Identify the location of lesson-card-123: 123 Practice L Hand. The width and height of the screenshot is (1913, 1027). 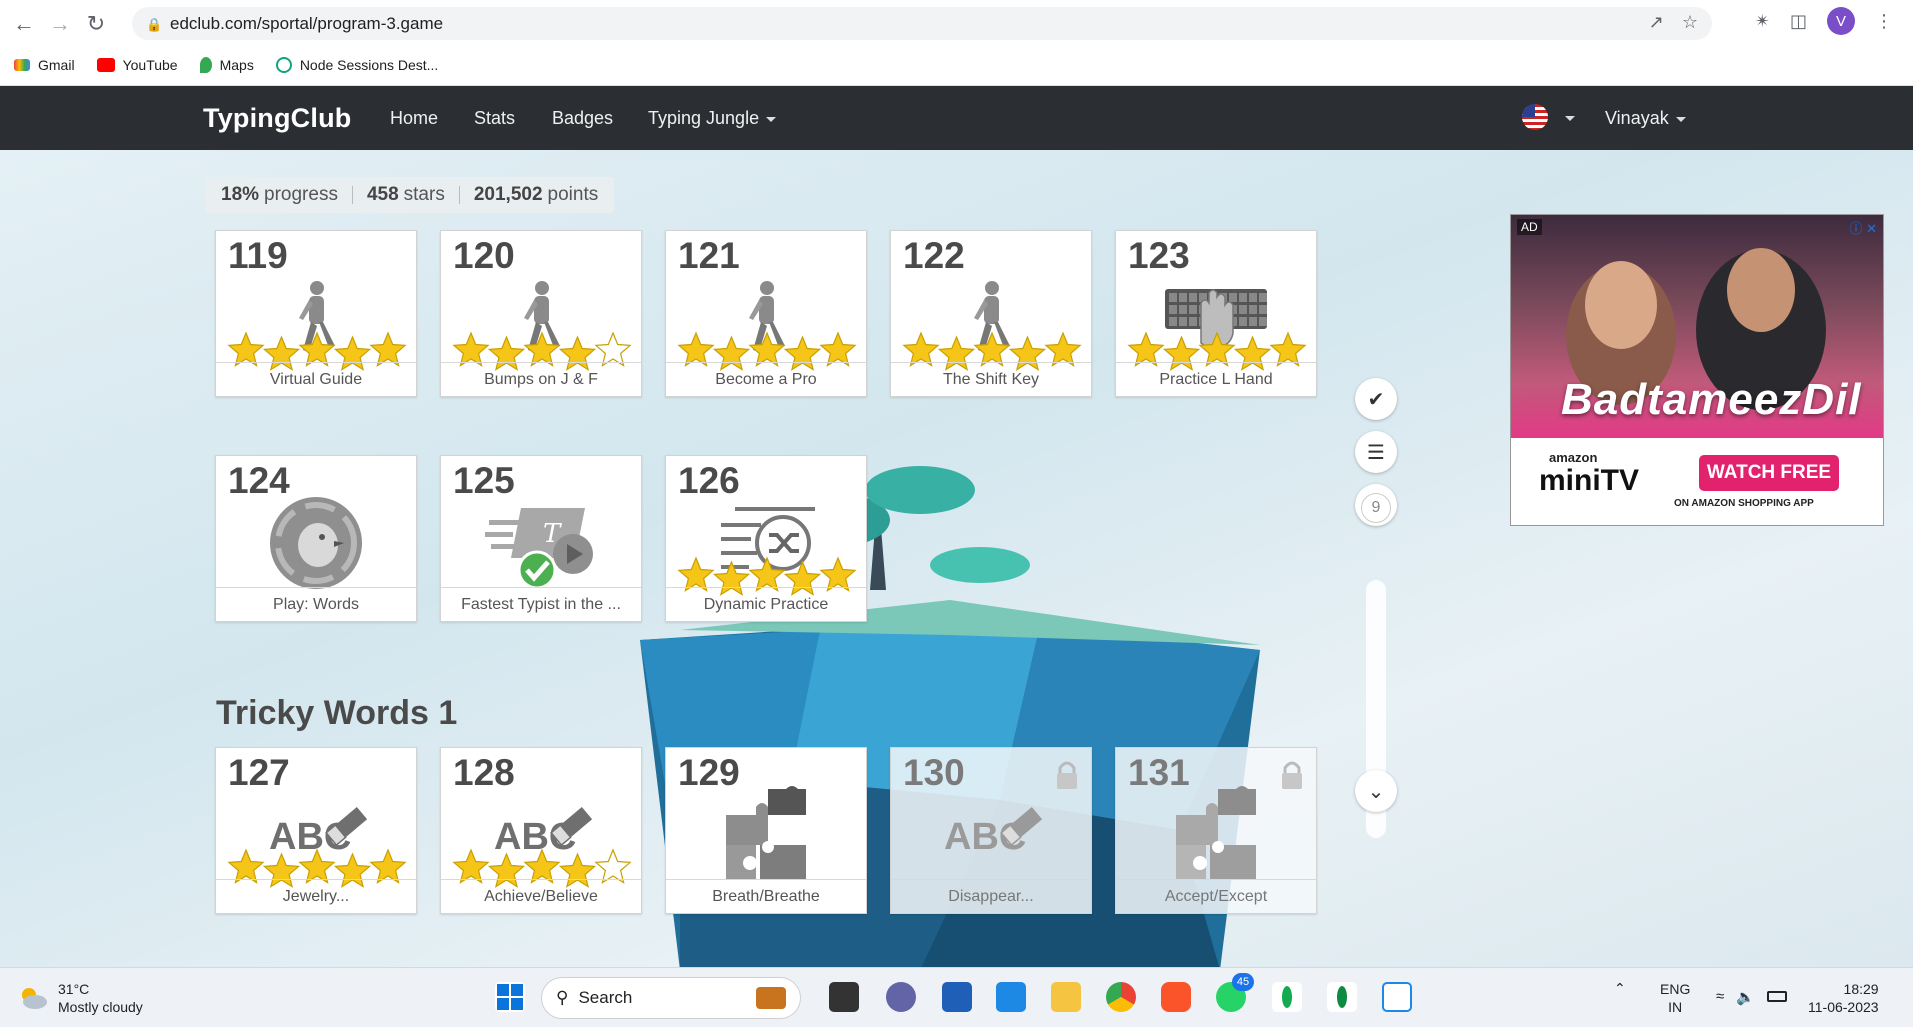
(1216, 313).